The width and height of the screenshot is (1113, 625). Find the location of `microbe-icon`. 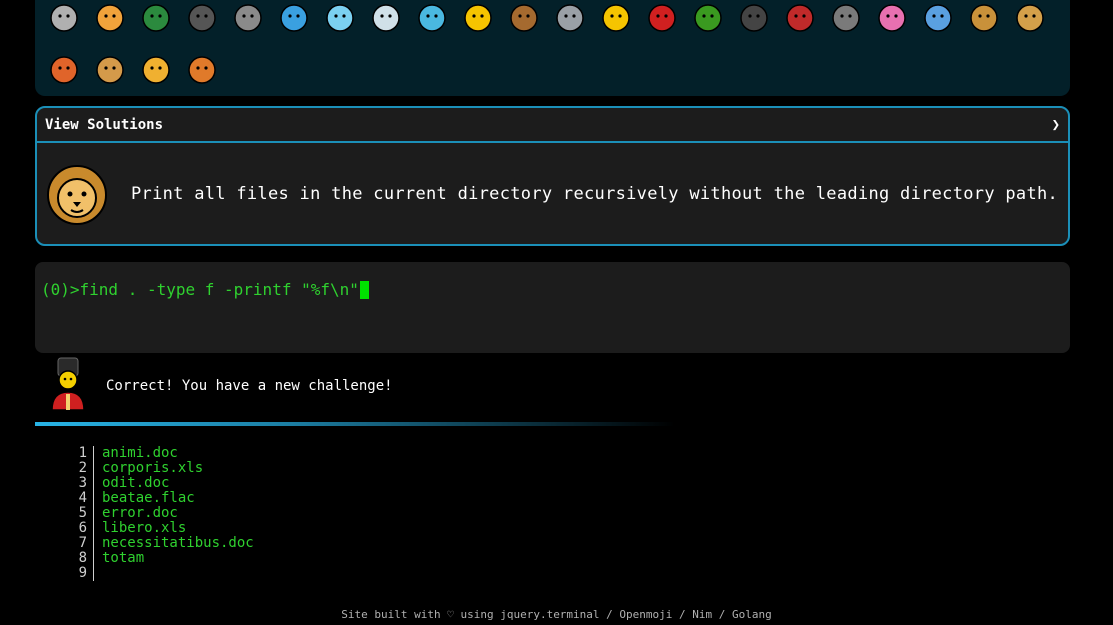

microbe-icon is located at coordinates (938, 18).